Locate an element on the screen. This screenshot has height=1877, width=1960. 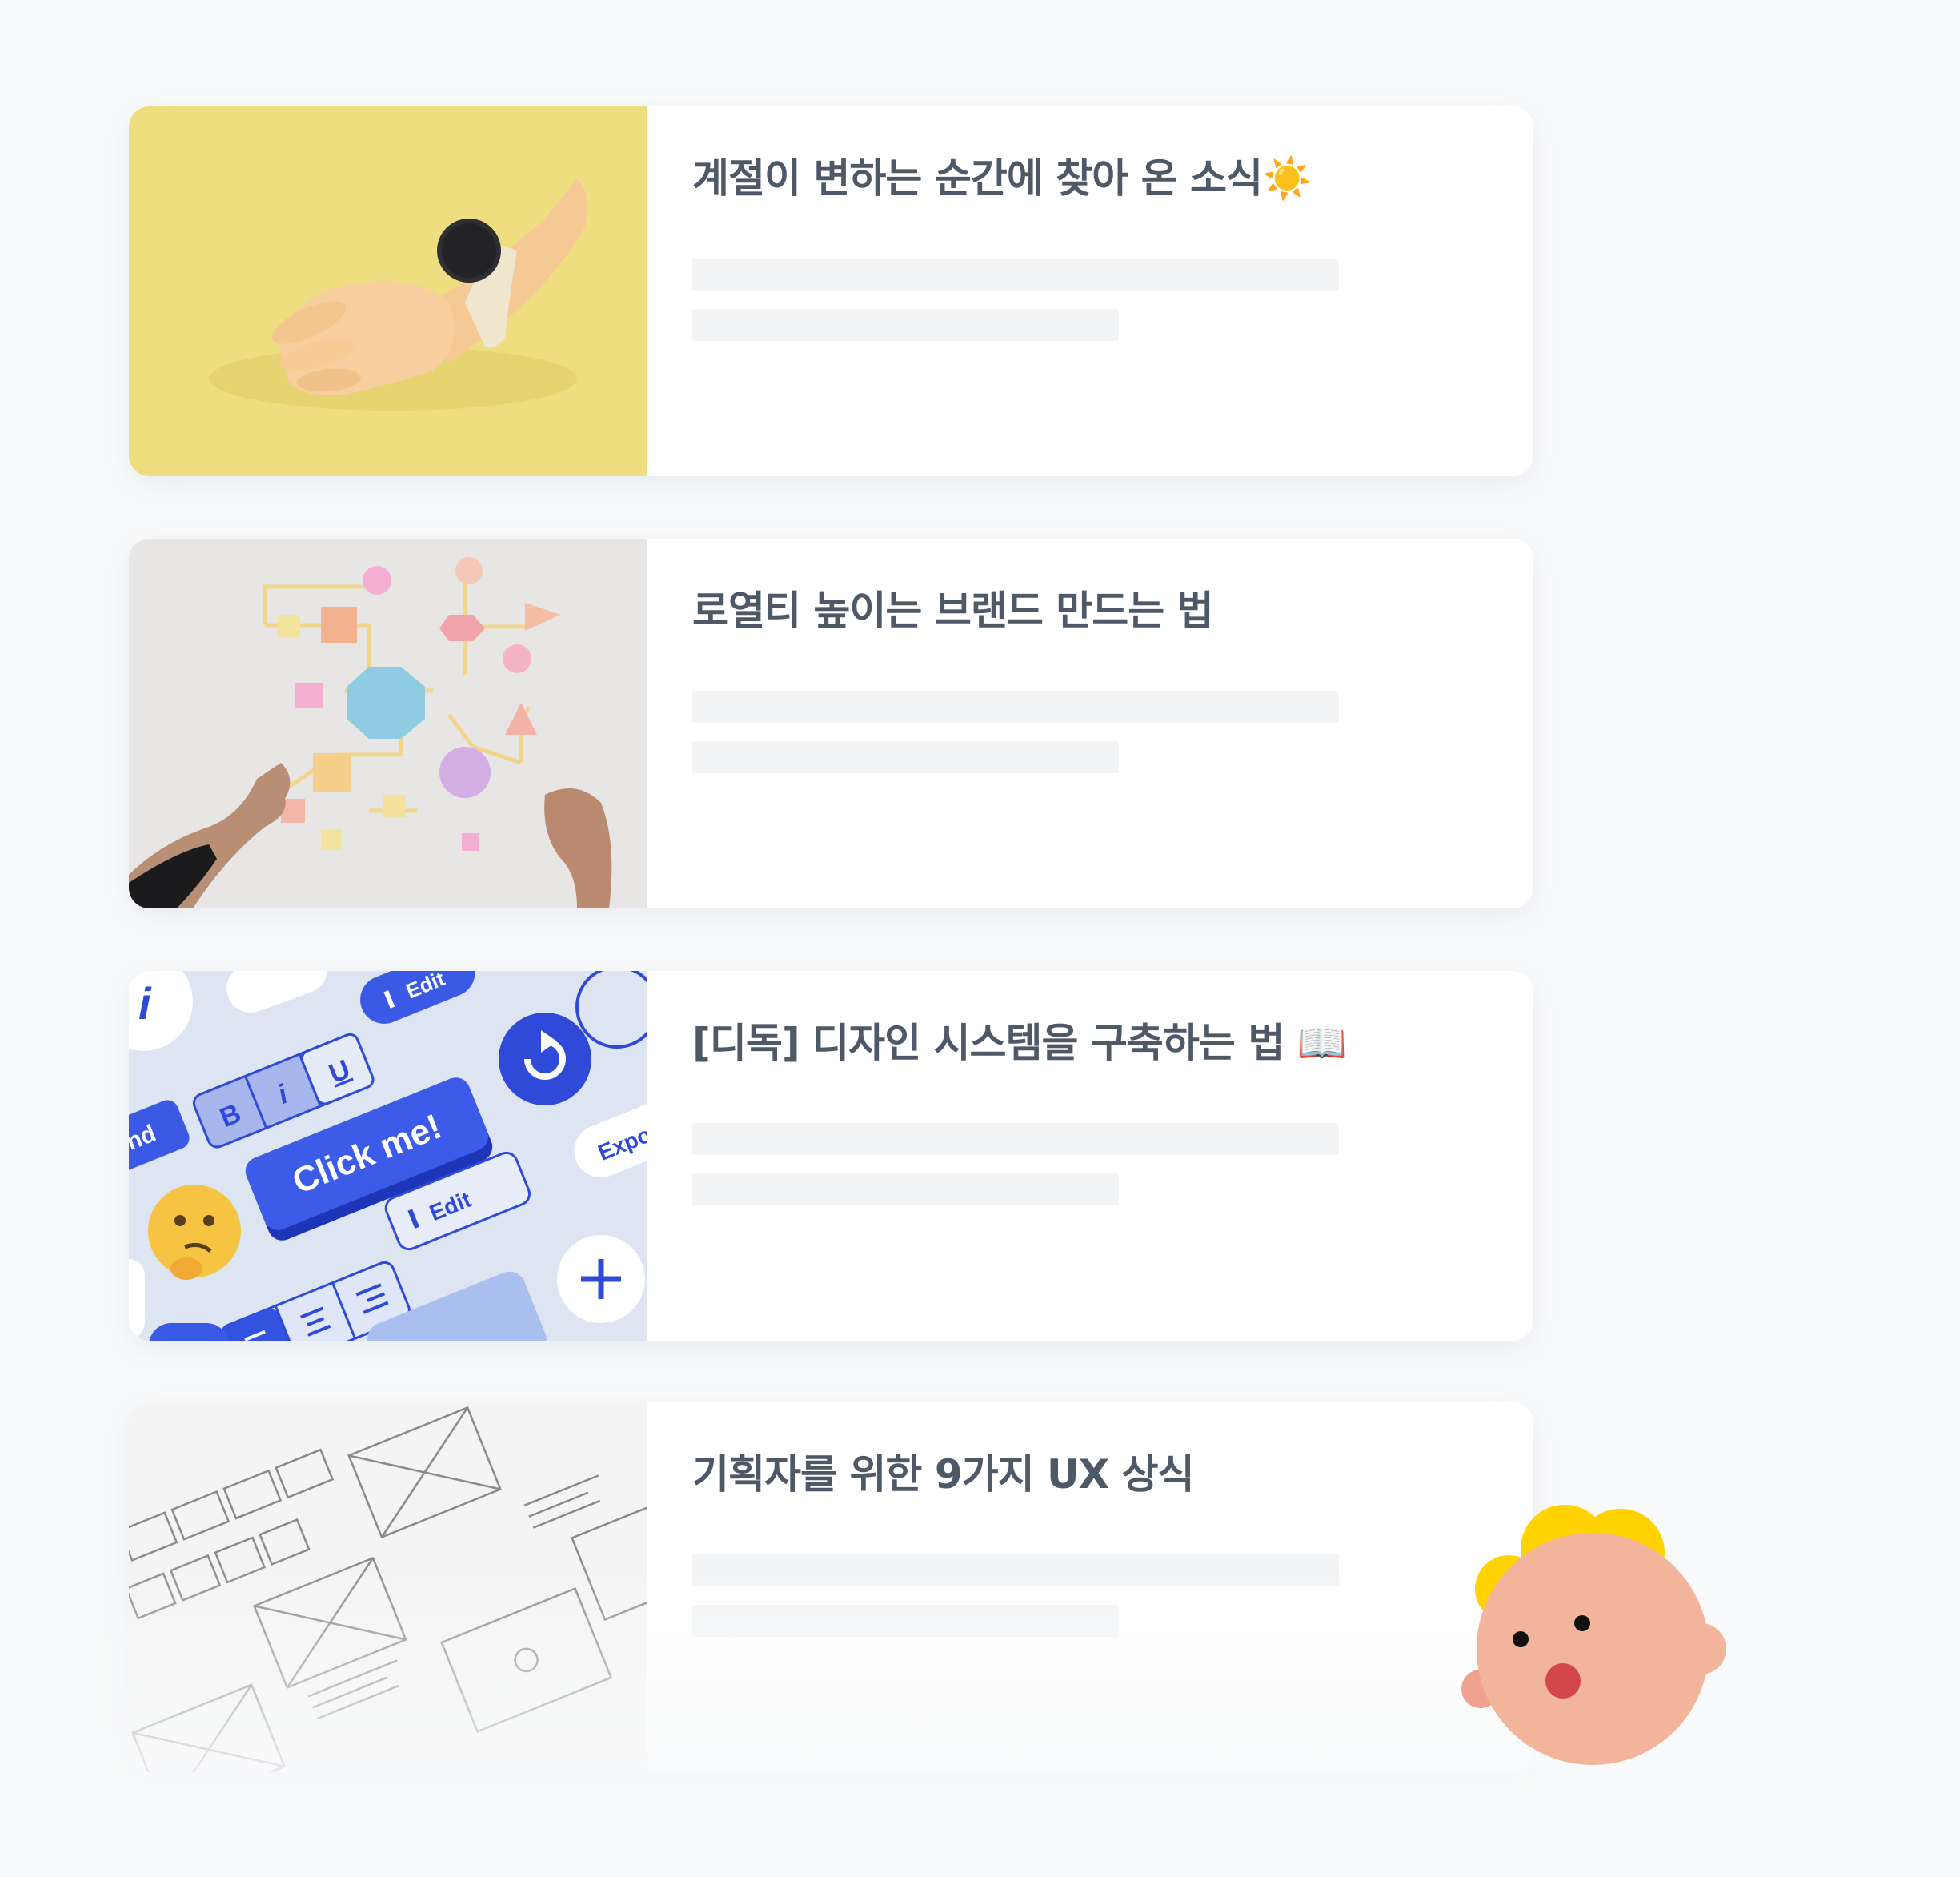
article-text: 계절이 변하는 순간에 찾아 온 소식☀️ is located at coordinates (1100, 178).